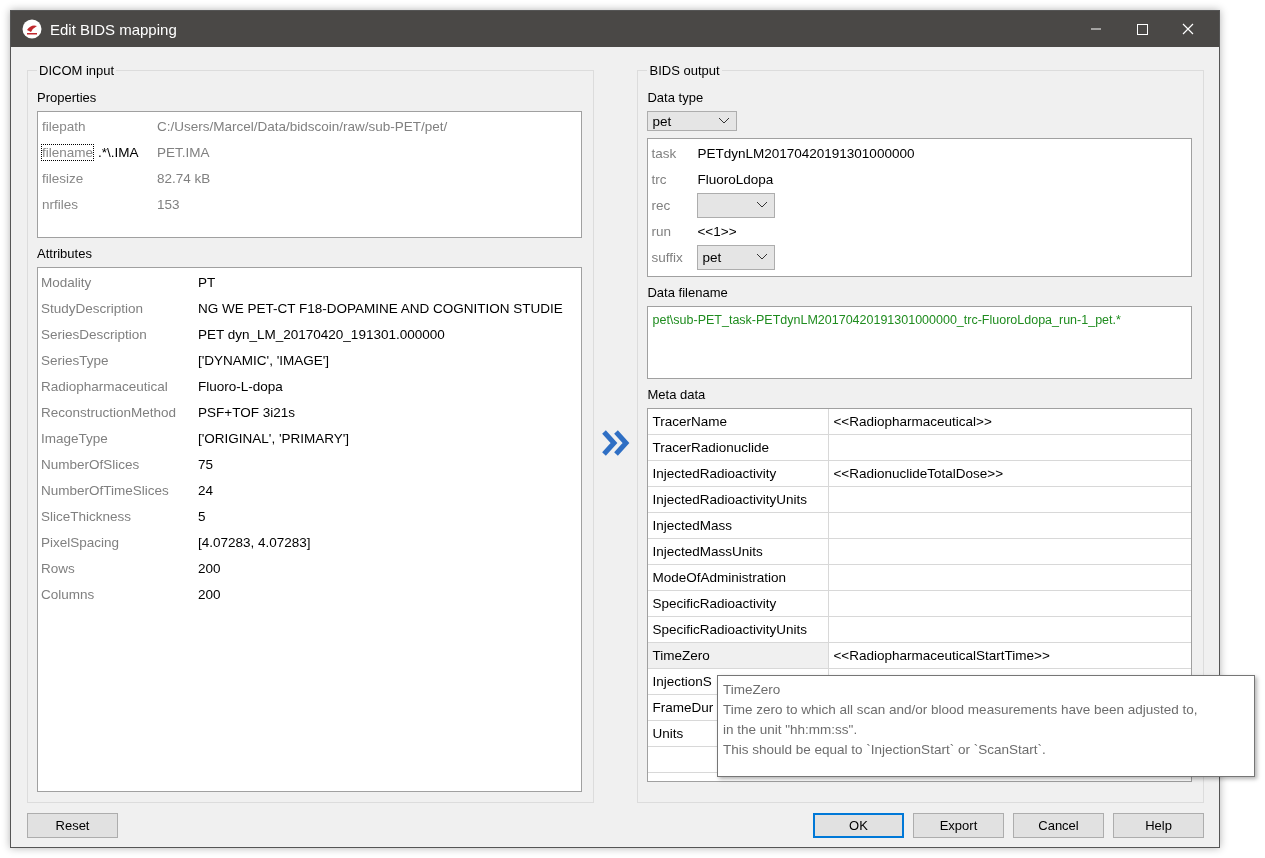 Image resolution: width=1265 pixels, height=858 pixels. I want to click on window-title: Edit BIDS mapping, so click(114, 29).